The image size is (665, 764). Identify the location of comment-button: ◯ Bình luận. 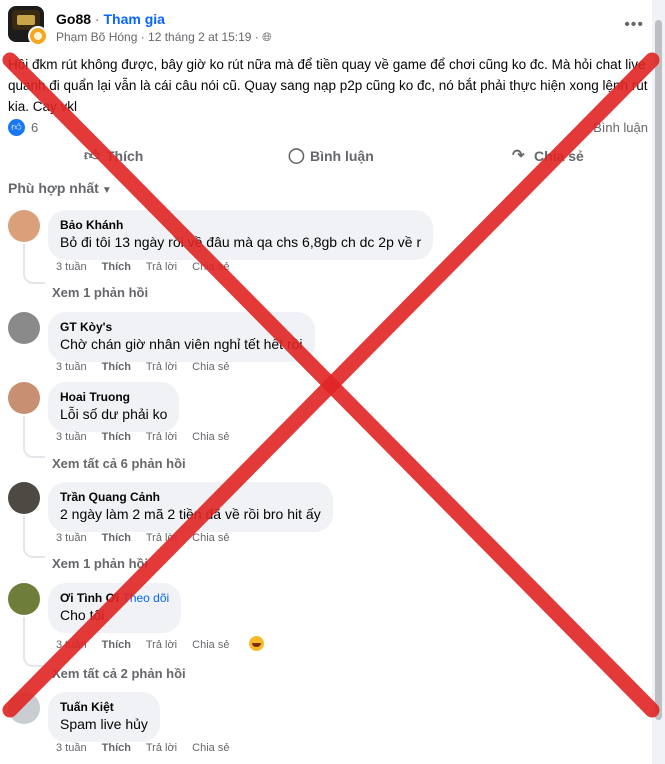
(331, 156).